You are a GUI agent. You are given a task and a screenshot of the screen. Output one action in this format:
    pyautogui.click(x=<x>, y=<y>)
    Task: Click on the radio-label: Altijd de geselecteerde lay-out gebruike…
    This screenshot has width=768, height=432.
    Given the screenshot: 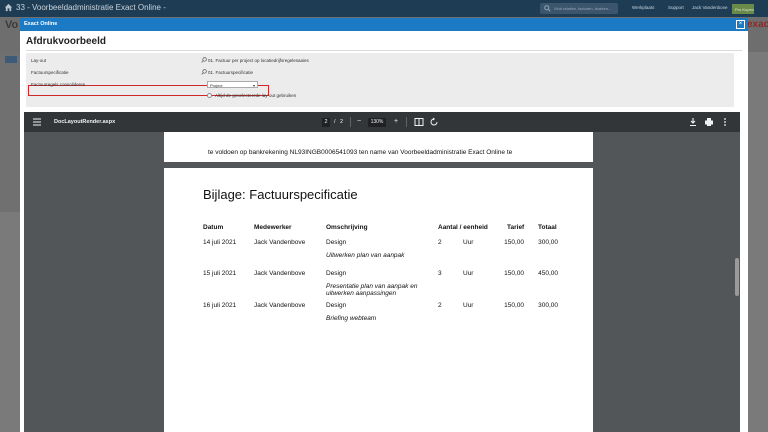 What is the action you would take?
    pyautogui.click(x=256, y=95)
    